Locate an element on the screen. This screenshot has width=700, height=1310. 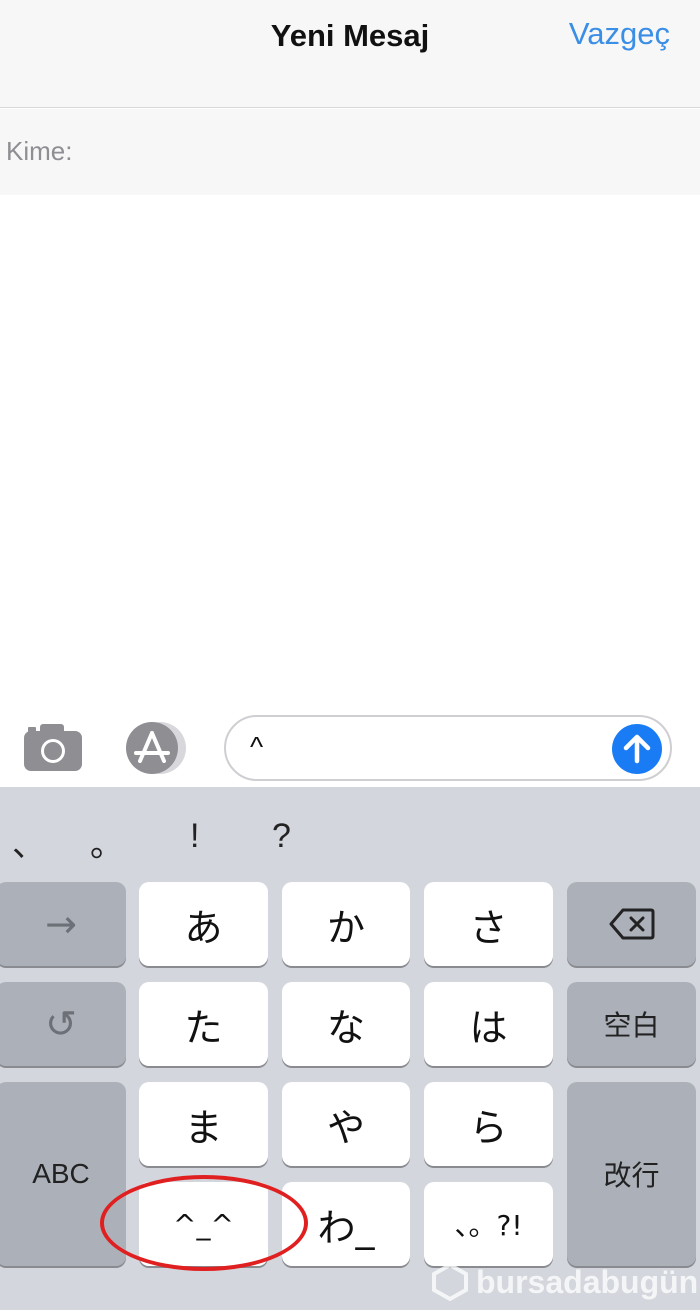
key-undo: ↺ is located at coordinates (63, 1024).